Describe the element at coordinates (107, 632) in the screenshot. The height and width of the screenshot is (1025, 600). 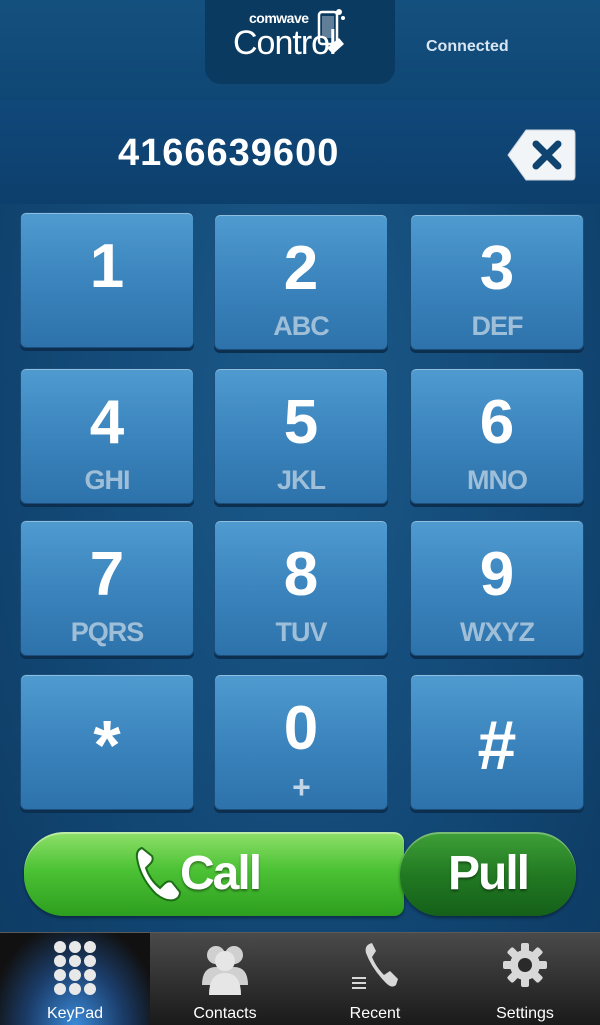
I see `key-letters: PQRS` at that location.